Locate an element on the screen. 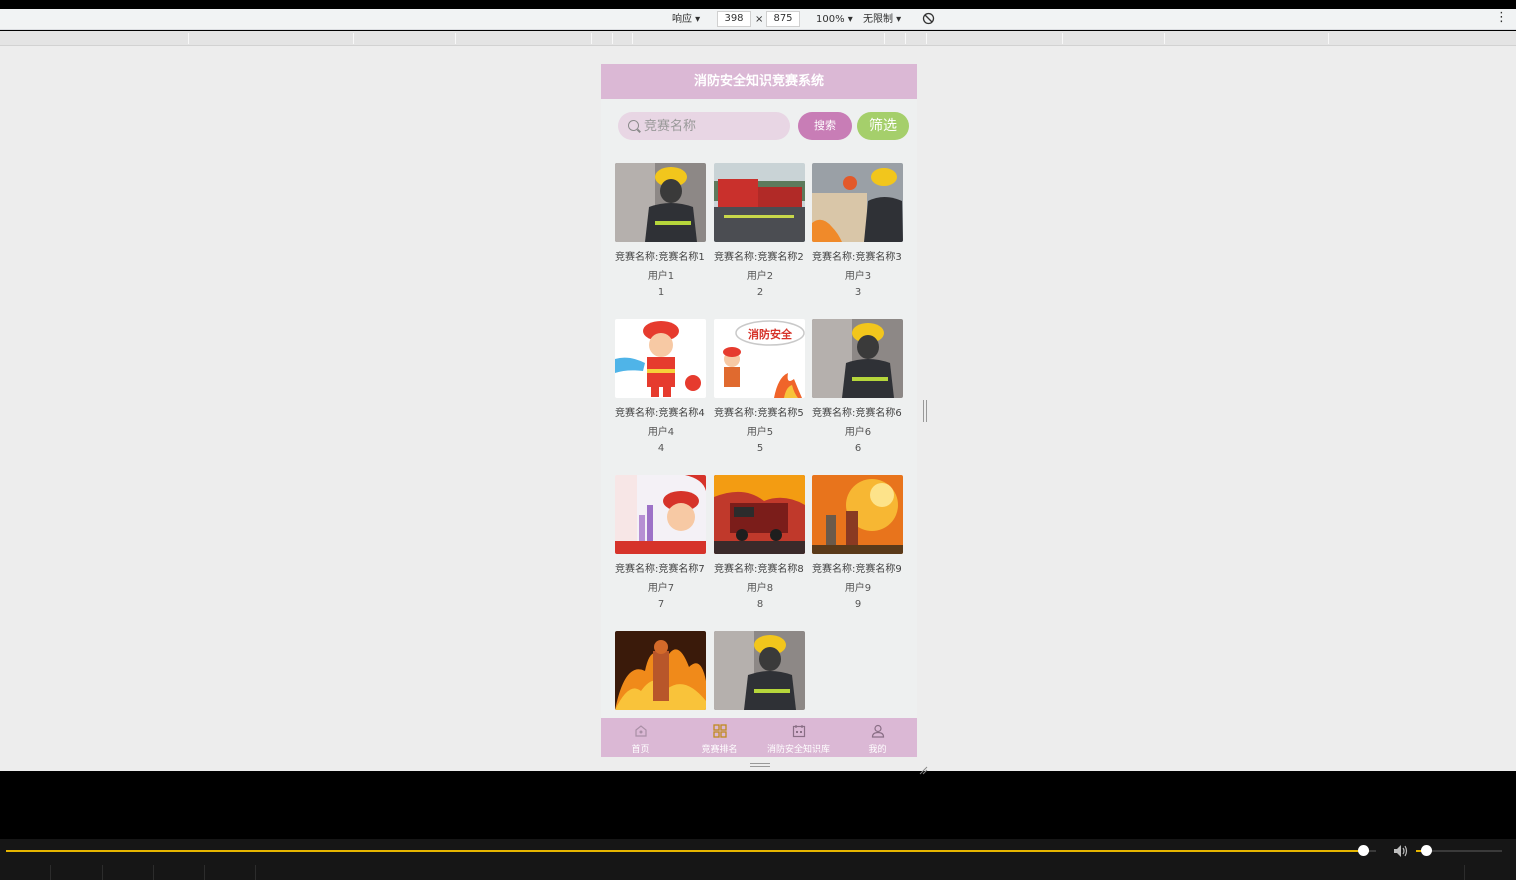 Image resolution: width=1516 pixels, height=880 pixels. tab-ranking: 竞赛排名 is located at coordinates (719, 737).